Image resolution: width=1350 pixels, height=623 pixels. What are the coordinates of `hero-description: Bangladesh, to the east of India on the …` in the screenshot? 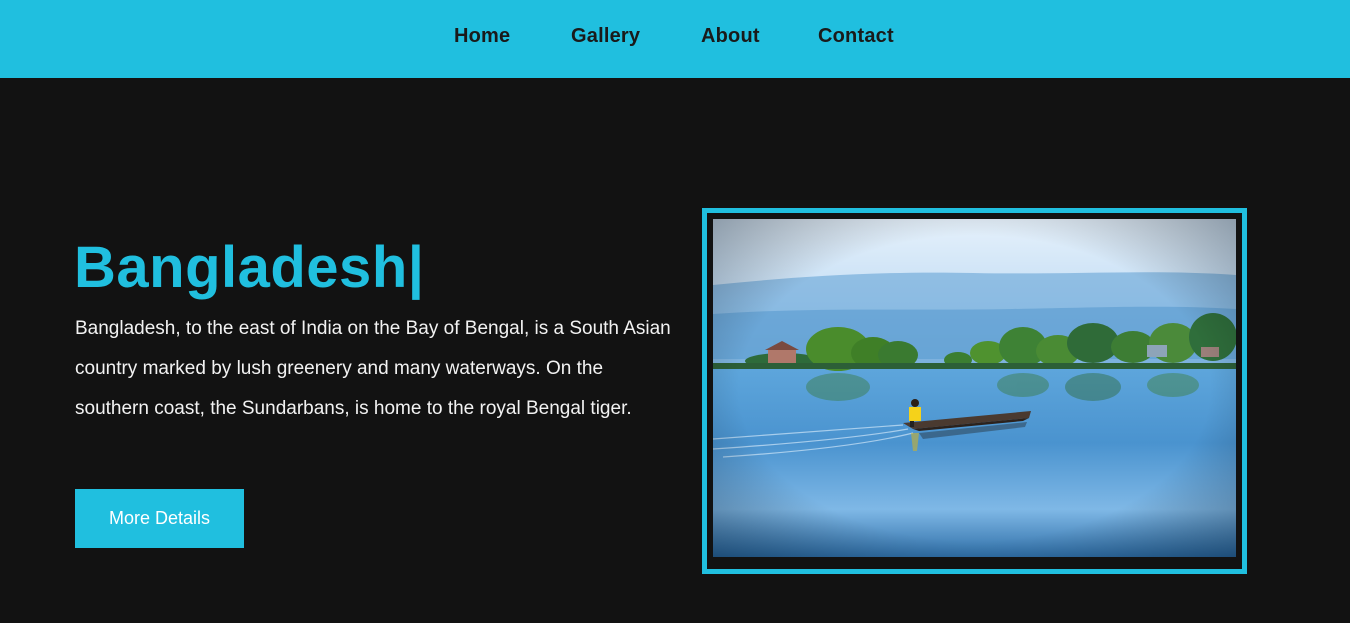 It's located at (373, 368).